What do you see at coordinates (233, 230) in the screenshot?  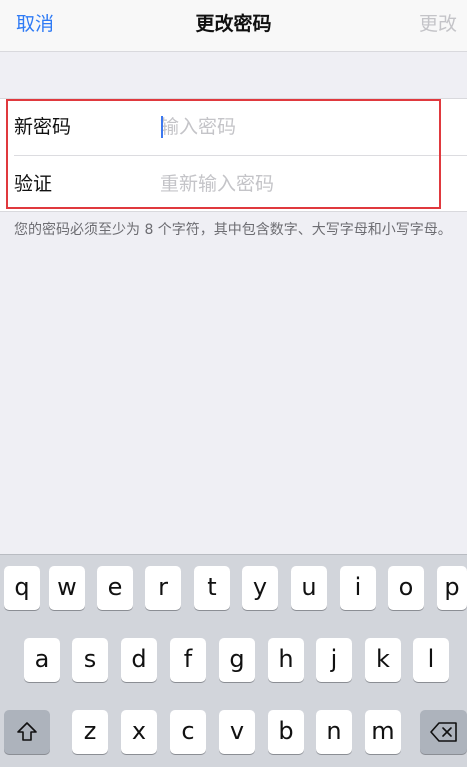 I see `password-requirements-hint: 您的密码必须至少为 8 个字符，其中包含数字、大写字母和小写字母。` at bounding box center [233, 230].